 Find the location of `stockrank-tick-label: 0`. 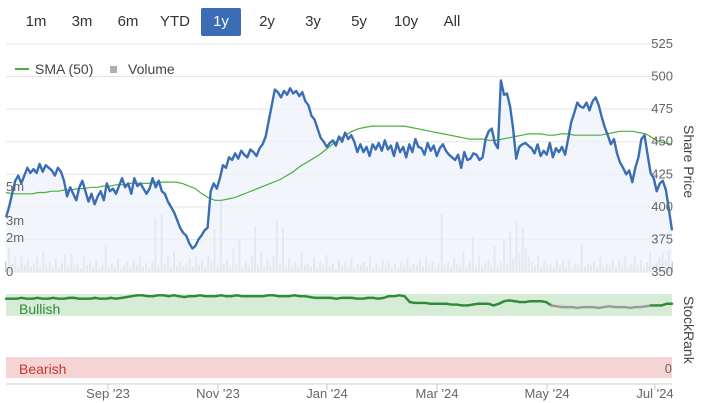

stockrank-tick-label: 0 is located at coordinates (668, 368).